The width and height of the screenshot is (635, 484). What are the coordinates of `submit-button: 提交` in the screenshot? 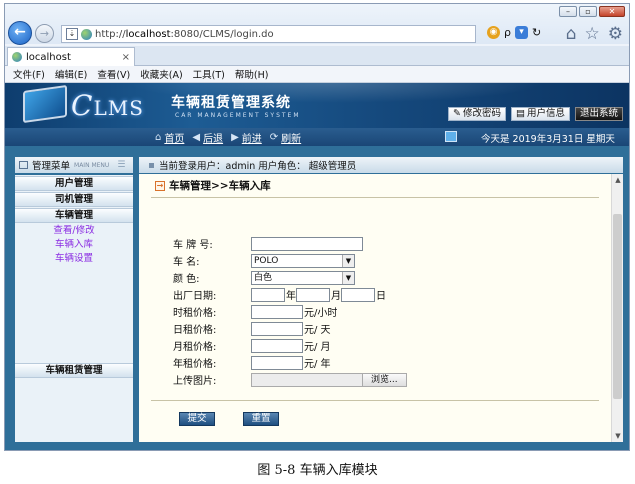 It's located at (197, 419).